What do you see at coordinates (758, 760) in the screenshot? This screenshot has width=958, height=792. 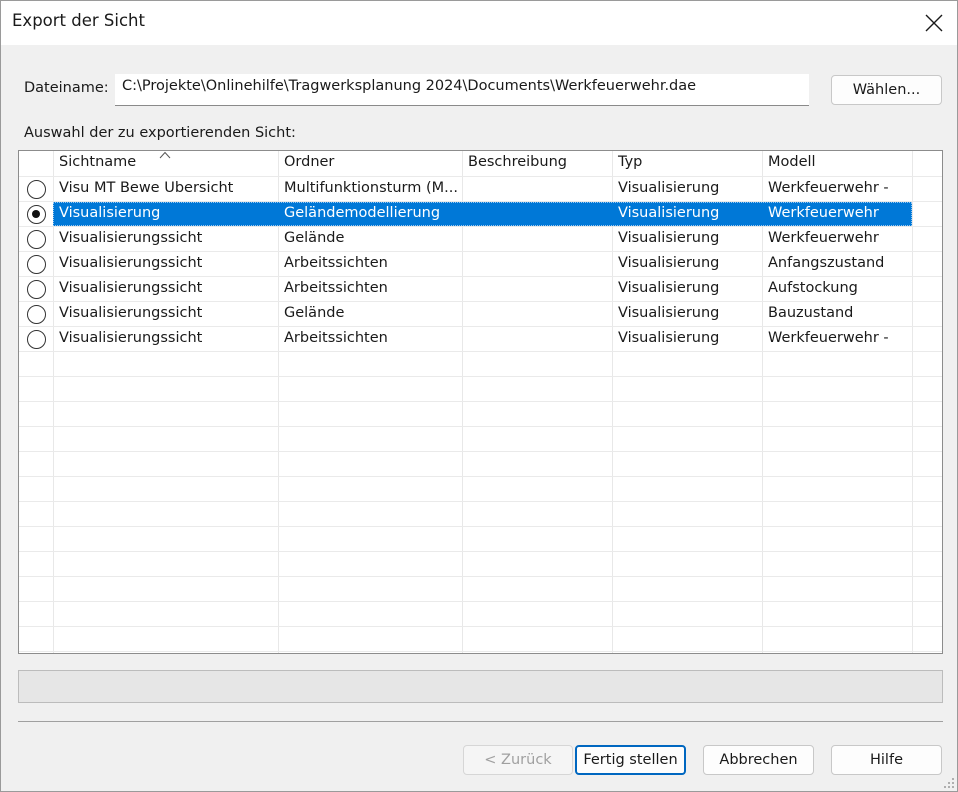 I see `cancel-button: Abbrechen` at bounding box center [758, 760].